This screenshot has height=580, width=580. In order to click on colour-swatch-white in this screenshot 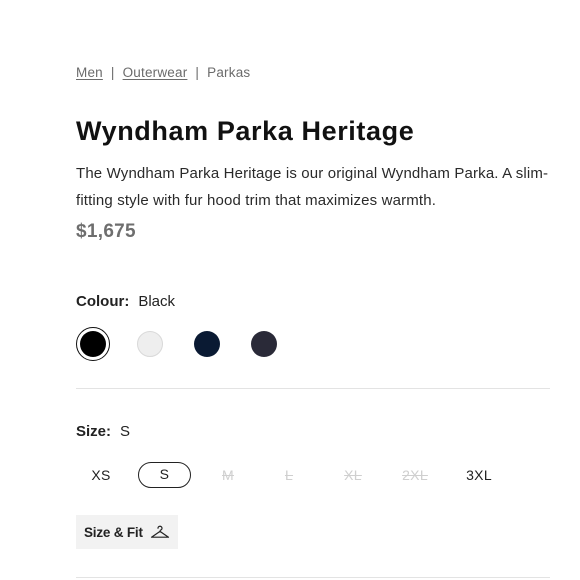, I will do `click(150, 344)`.